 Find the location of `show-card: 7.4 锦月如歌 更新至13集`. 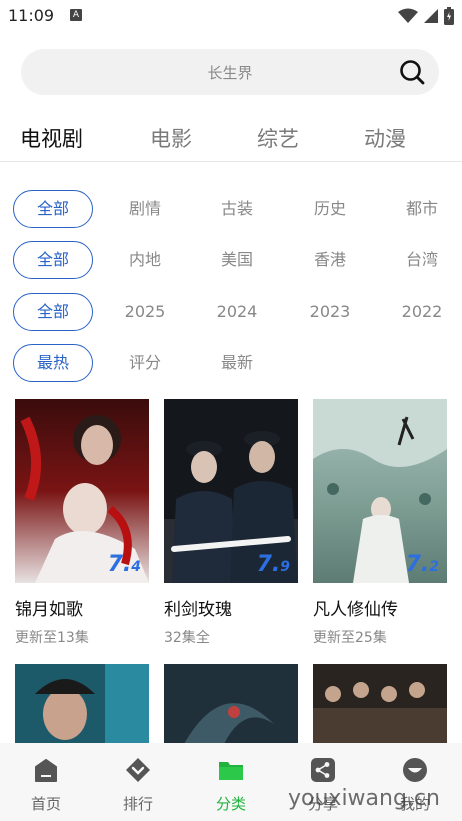

show-card: 7.4 锦月如歌 更新至13集 is located at coordinates (82, 523).